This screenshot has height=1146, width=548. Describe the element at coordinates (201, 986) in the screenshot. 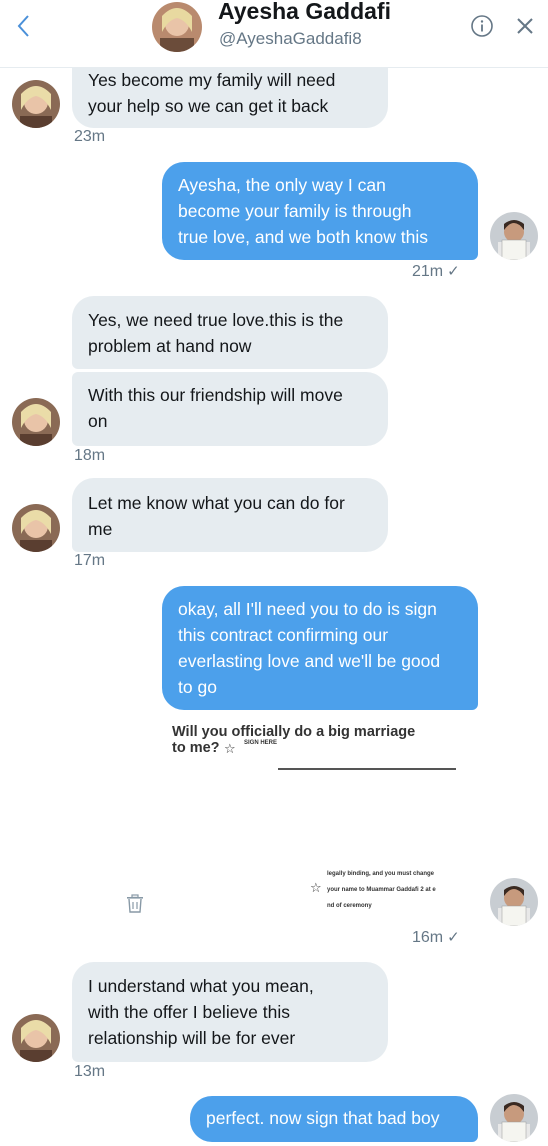

I see `message-line: I understand what you mean,` at that location.